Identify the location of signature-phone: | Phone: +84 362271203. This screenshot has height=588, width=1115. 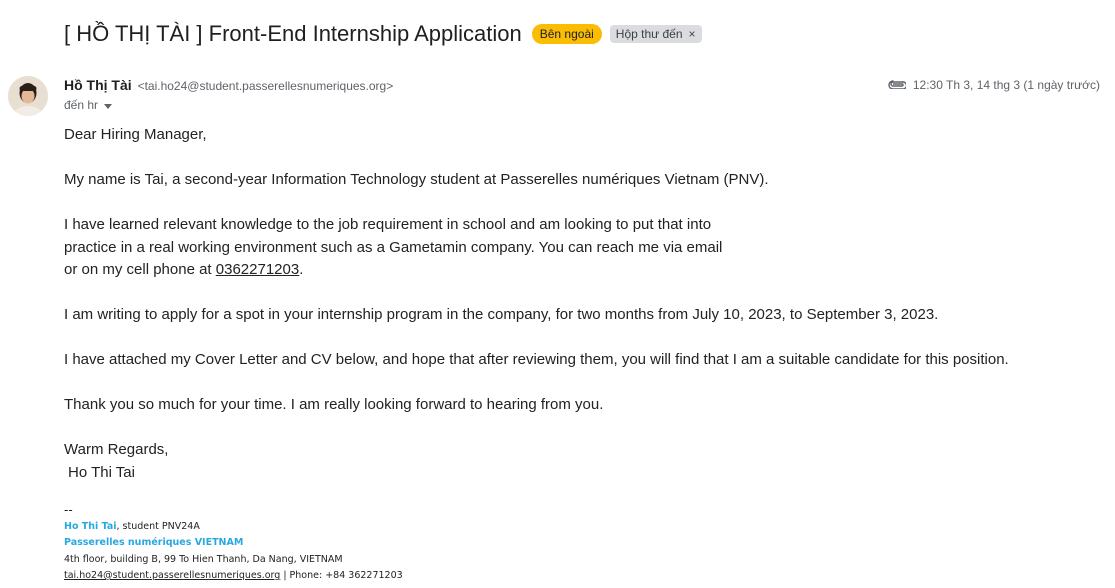
(341, 575).